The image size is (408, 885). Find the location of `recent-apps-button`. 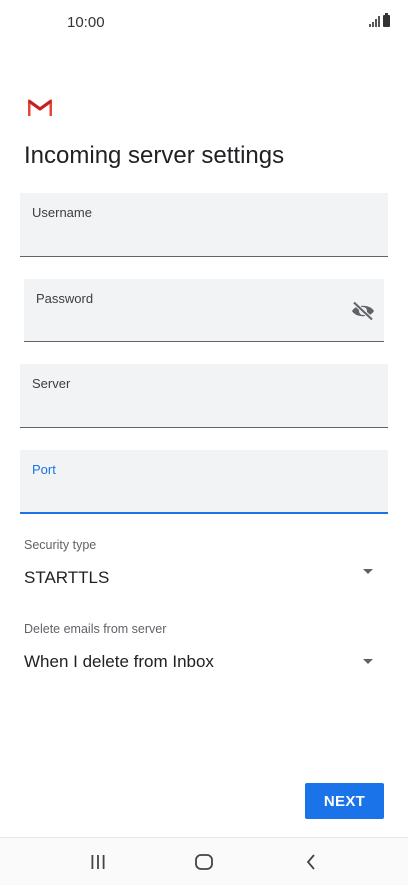

recent-apps-button is located at coordinates (98, 861).